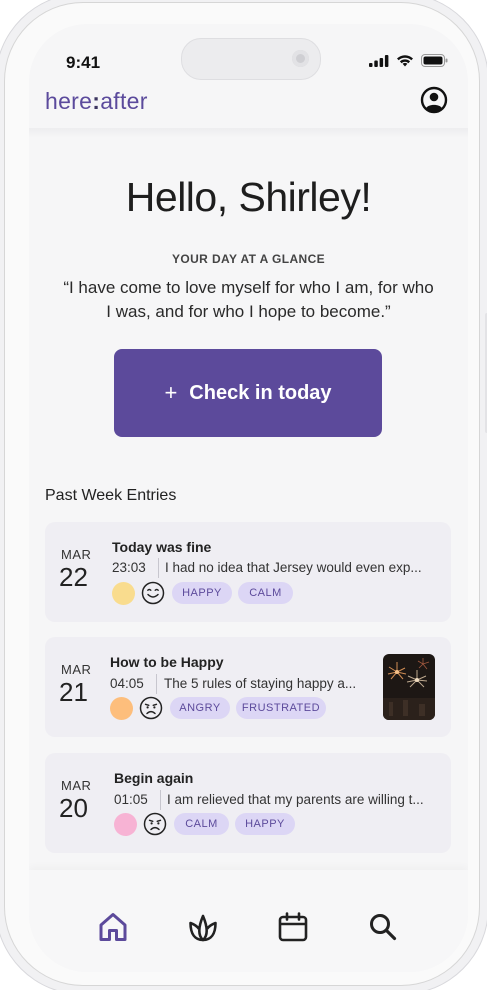 This screenshot has height=990, width=487. I want to click on lotus-icon, so click(203, 928).